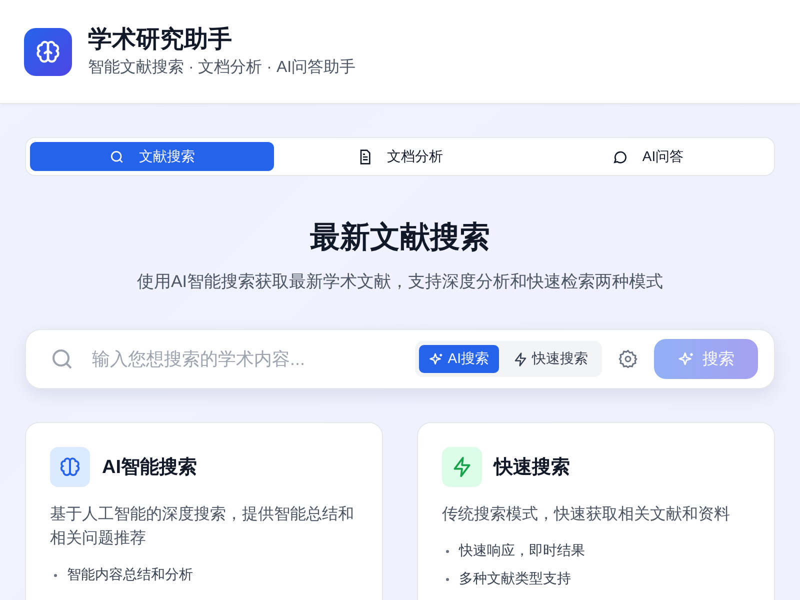 This screenshot has height=600, width=800. What do you see at coordinates (400, 238) in the screenshot?
I see `page-heading: 最新文献搜索` at bounding box center [400, 238].